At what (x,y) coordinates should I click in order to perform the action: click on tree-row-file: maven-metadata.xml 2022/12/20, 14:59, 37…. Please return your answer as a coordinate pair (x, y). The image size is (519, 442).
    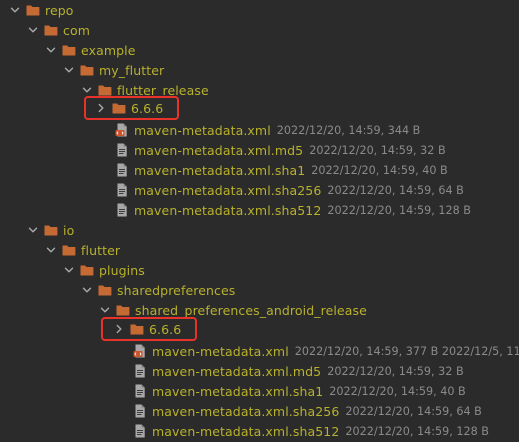
    Looking at the image, I should click on (325, 351).